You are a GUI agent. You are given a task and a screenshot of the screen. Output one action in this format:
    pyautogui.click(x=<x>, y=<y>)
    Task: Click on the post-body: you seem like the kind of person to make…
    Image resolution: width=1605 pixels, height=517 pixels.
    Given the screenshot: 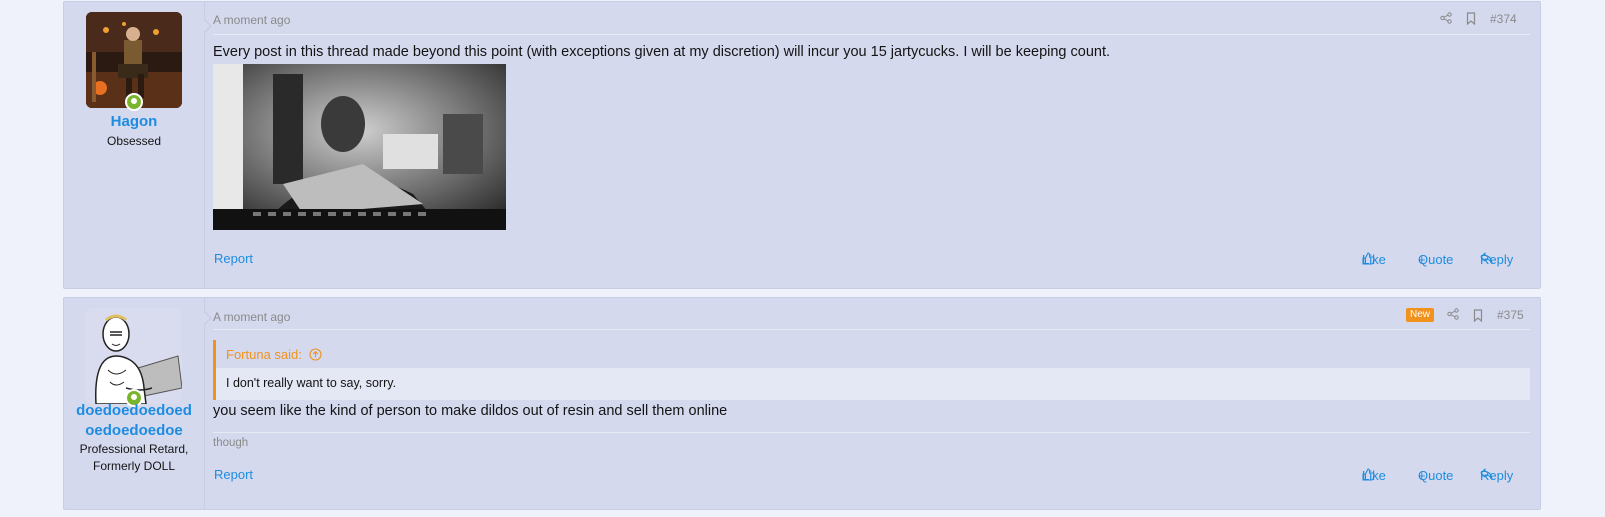 What is the action you would take?
    pyautogui.click(x=470, y=411)
    